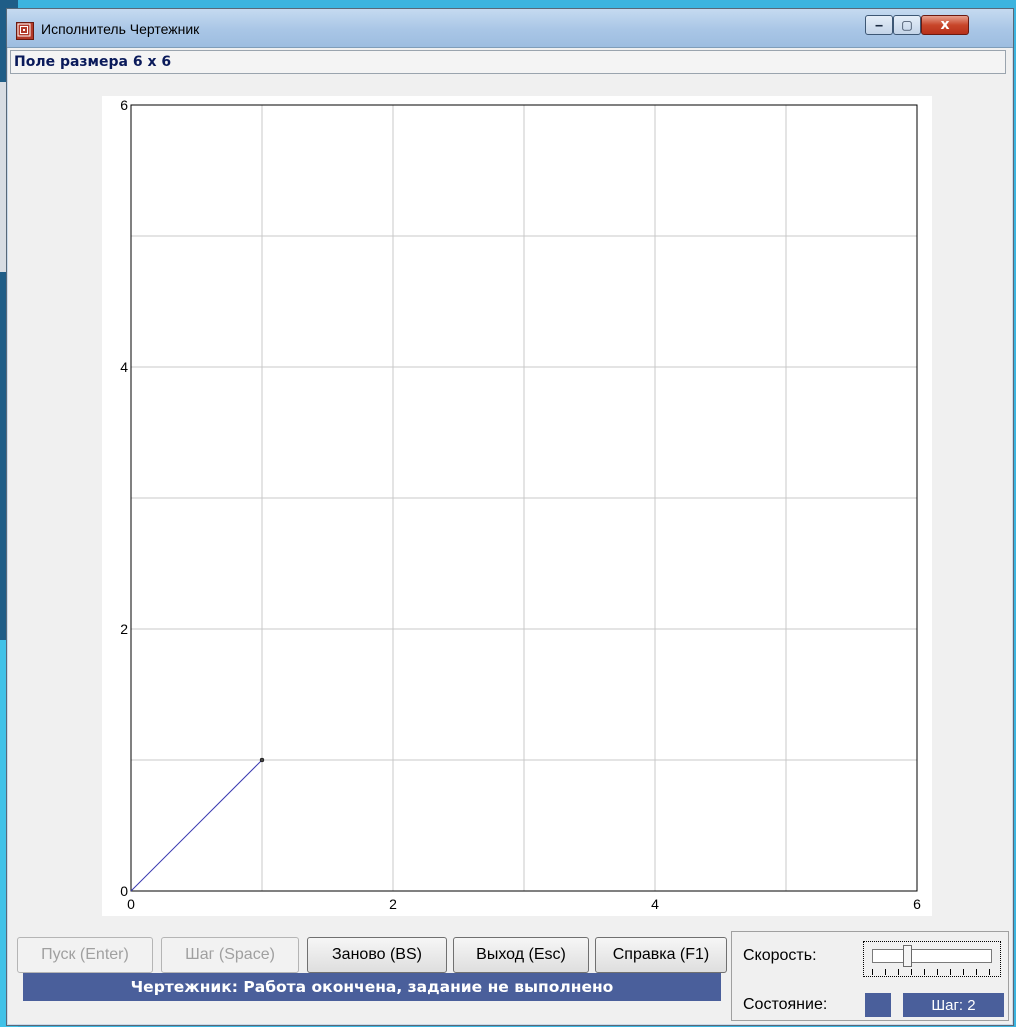 The image size is (1016, 1027). What do you see at coordinates (124, 367) in the screenshot?
I see `y-tick-label: 4` at bounding box center [124, 367].